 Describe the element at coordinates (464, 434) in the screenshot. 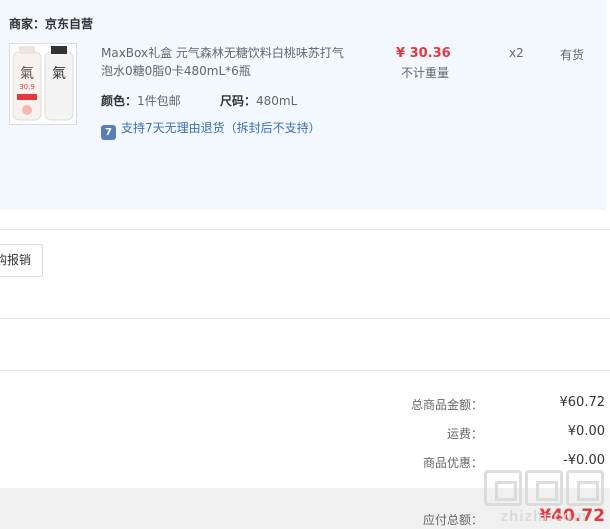

I see `shipping-label: 运费：` at that location.